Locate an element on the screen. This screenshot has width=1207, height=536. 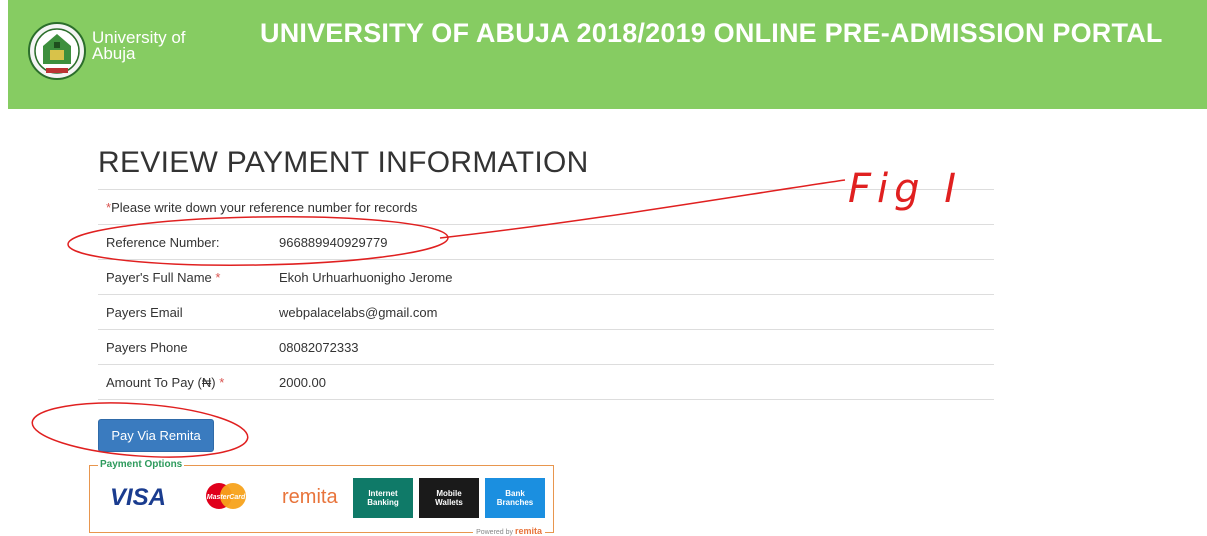
field-label: Reference Number: is located at coordinates (184, 242).